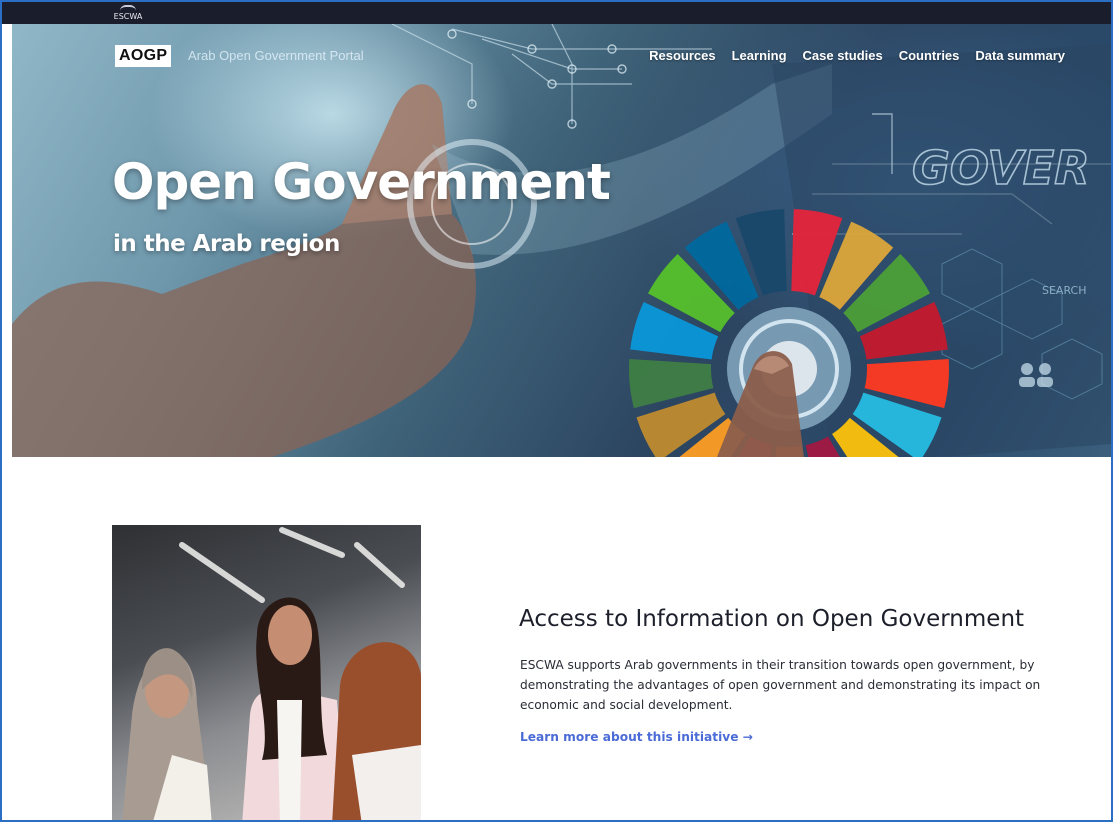  Describe the element at coordinates (276, 56) in the screenshot. I see `portal-name: Arab Open Government Portal` at that location.